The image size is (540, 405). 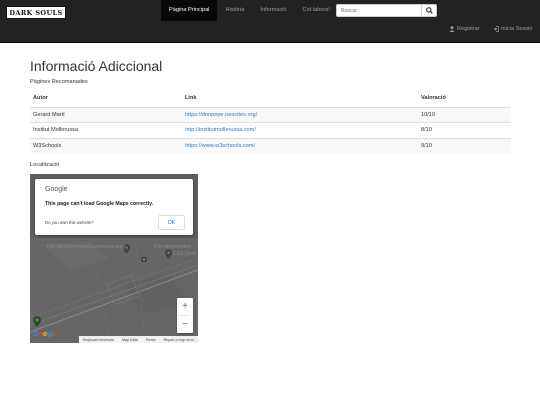 I want to click on section-subtitle: Pàgines Recomanades, so click(x=59, y=82).